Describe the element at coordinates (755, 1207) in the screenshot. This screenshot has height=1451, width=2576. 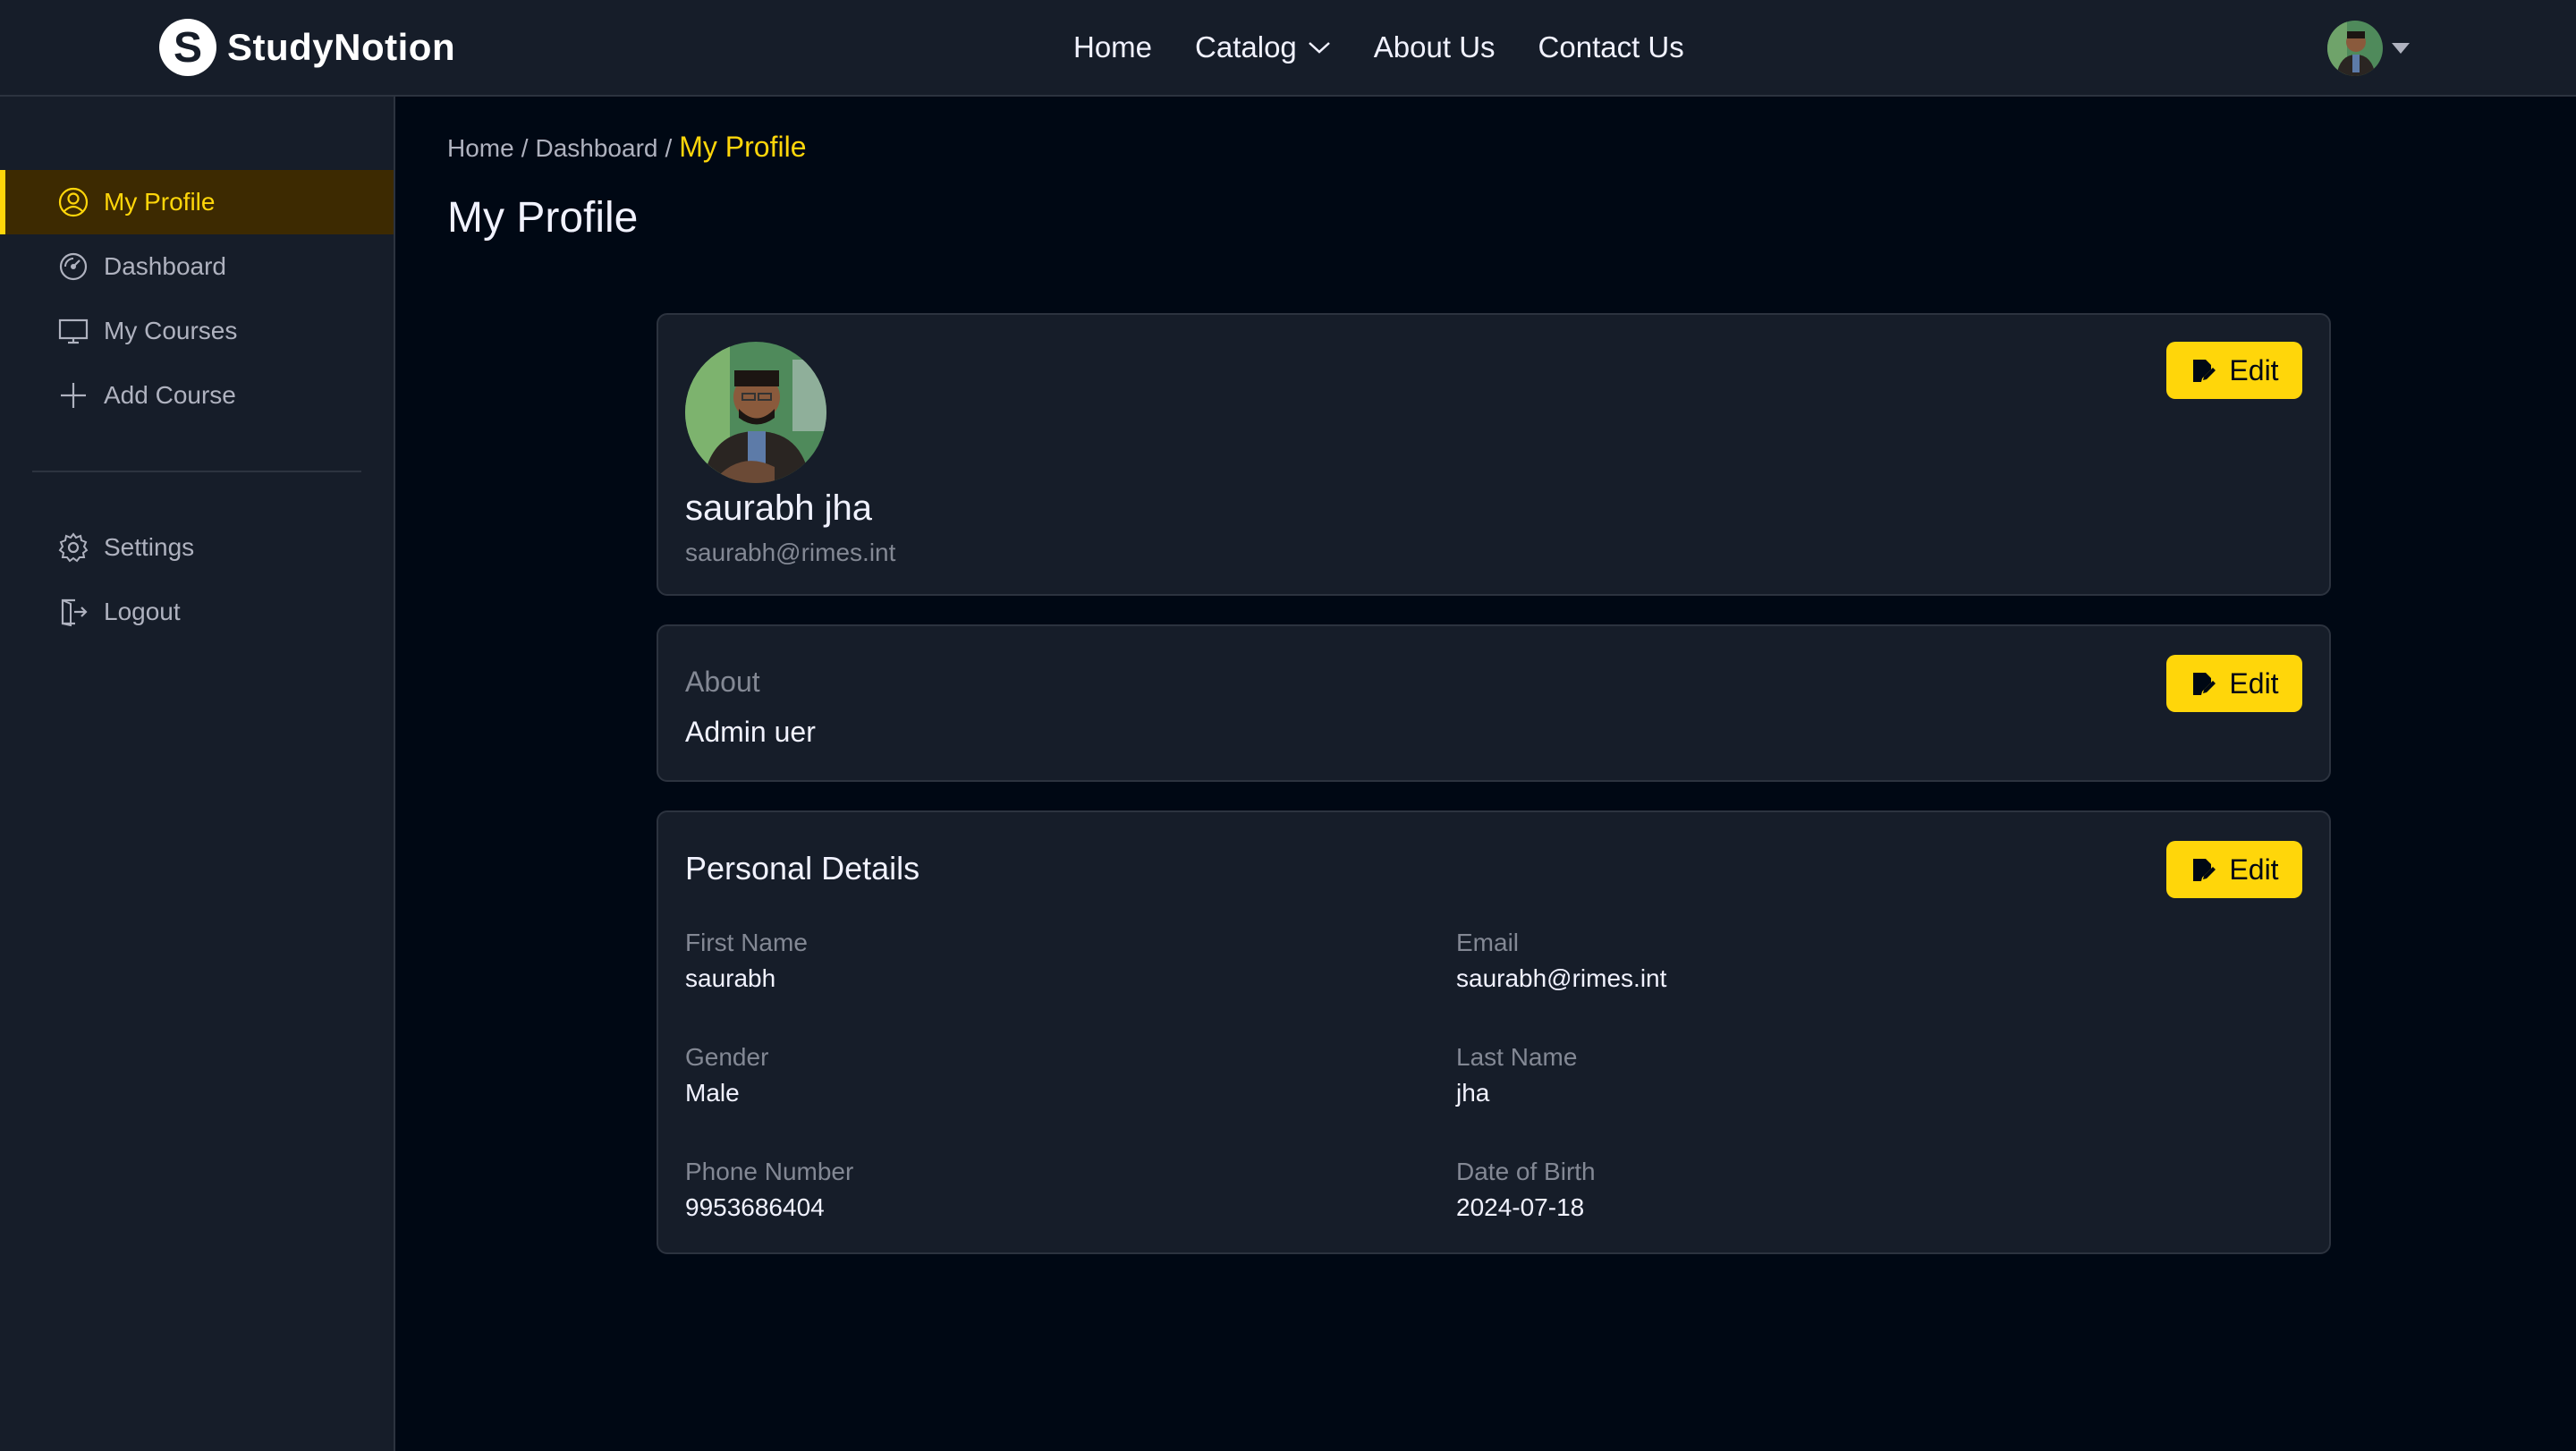
I see `field-value-phone: 9953686404` at that location.